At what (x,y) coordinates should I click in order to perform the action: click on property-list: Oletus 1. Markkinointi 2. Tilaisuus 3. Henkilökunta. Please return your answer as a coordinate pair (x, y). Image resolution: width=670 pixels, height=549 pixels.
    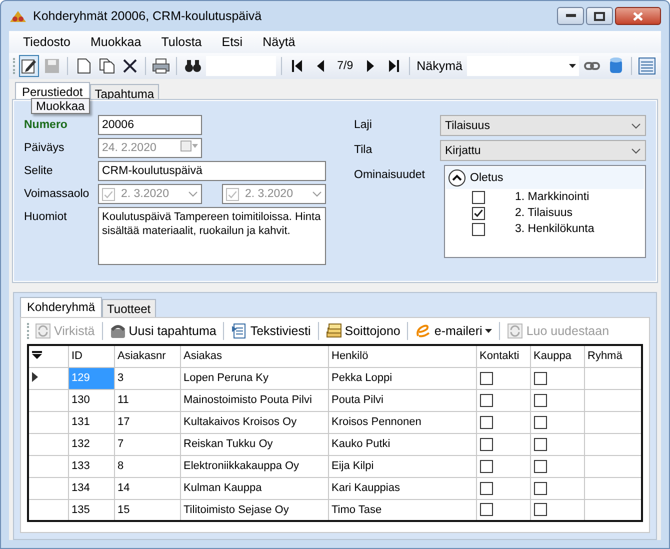
    Looking at the image, I should click on (545, 211).